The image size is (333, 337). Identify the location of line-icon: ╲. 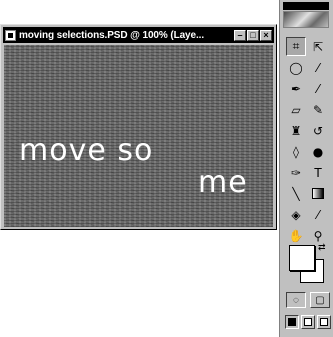
(296, 193).